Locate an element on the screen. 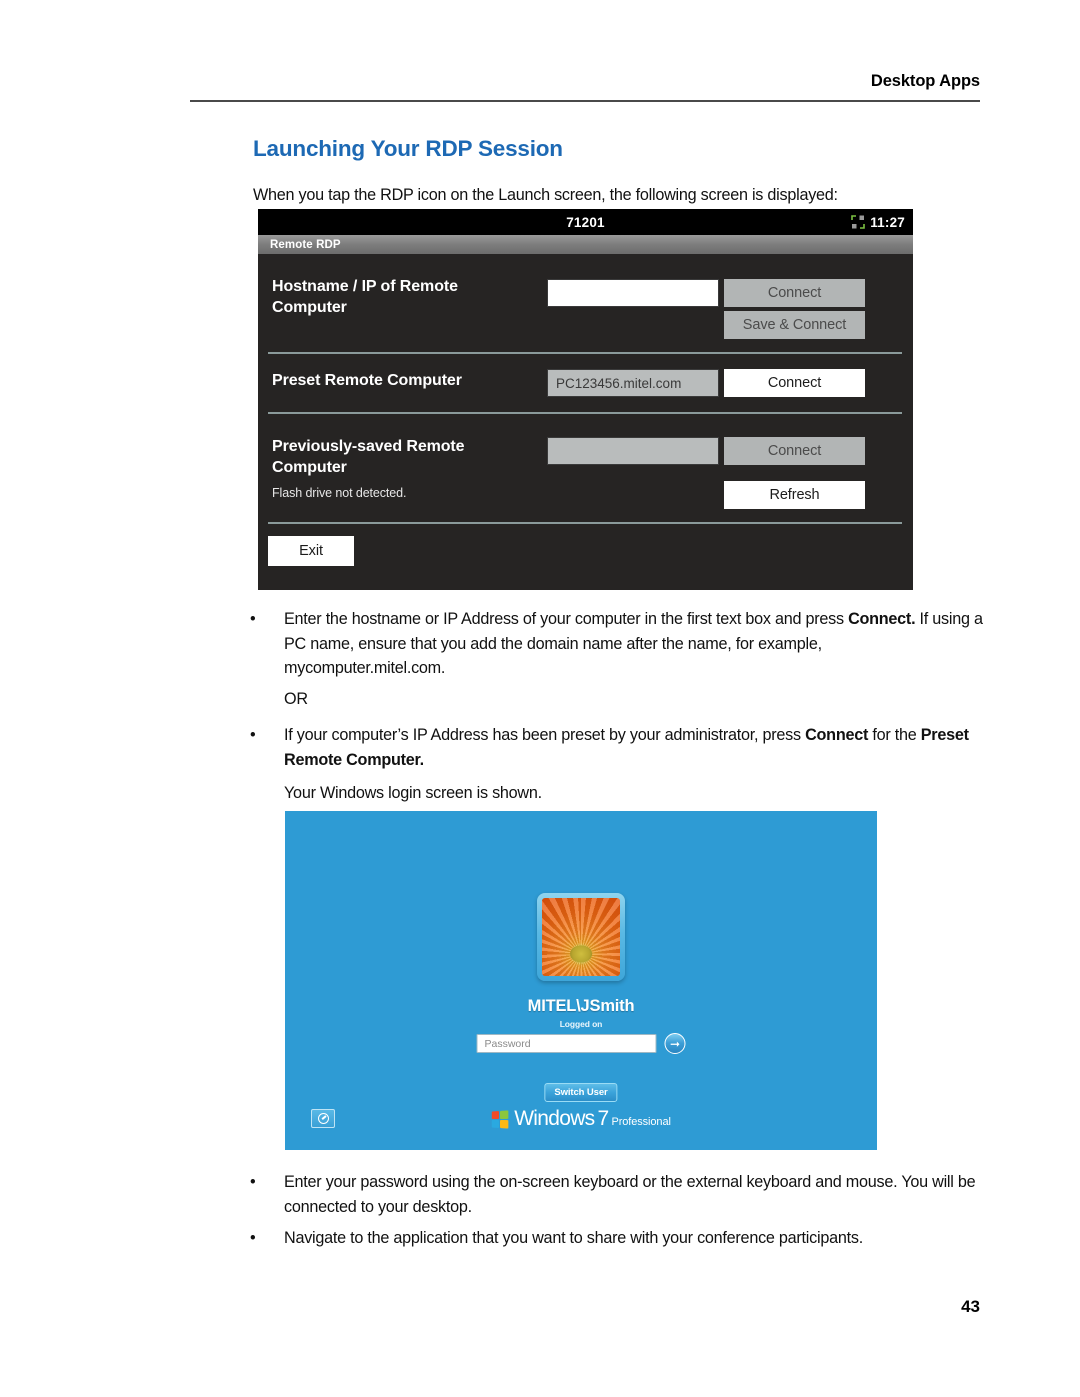 The width and height of the screenshot is (1080, 1397). password-field: Password is located at coordinates (566, 1043).